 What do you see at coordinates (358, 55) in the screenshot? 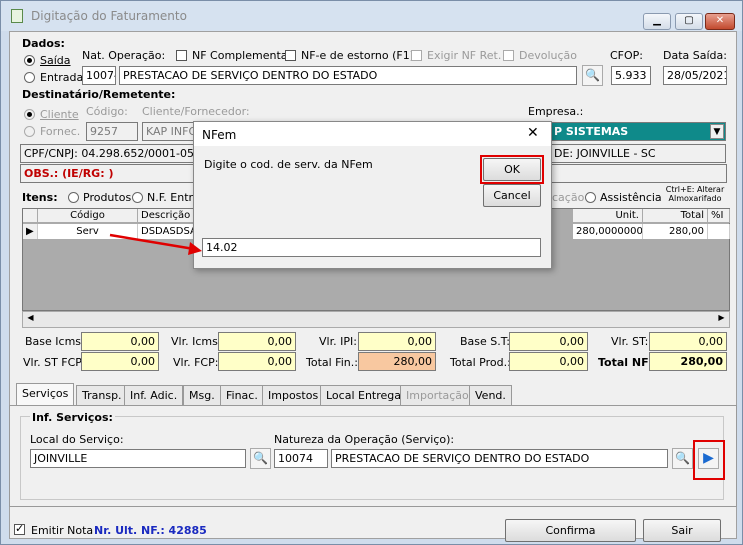
I see `nf-estorno-label: NF-e de estorno (F1)` at bounding box center [358, 55].